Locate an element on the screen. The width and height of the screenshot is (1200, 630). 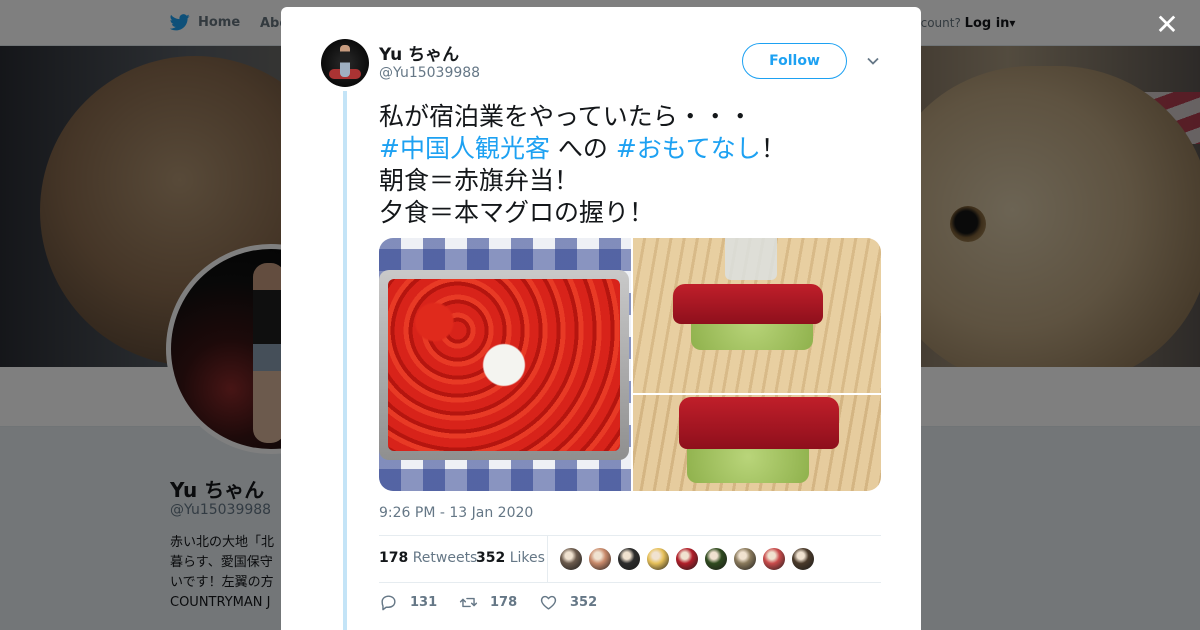
reply-icon is located at coordinates (388, 603).